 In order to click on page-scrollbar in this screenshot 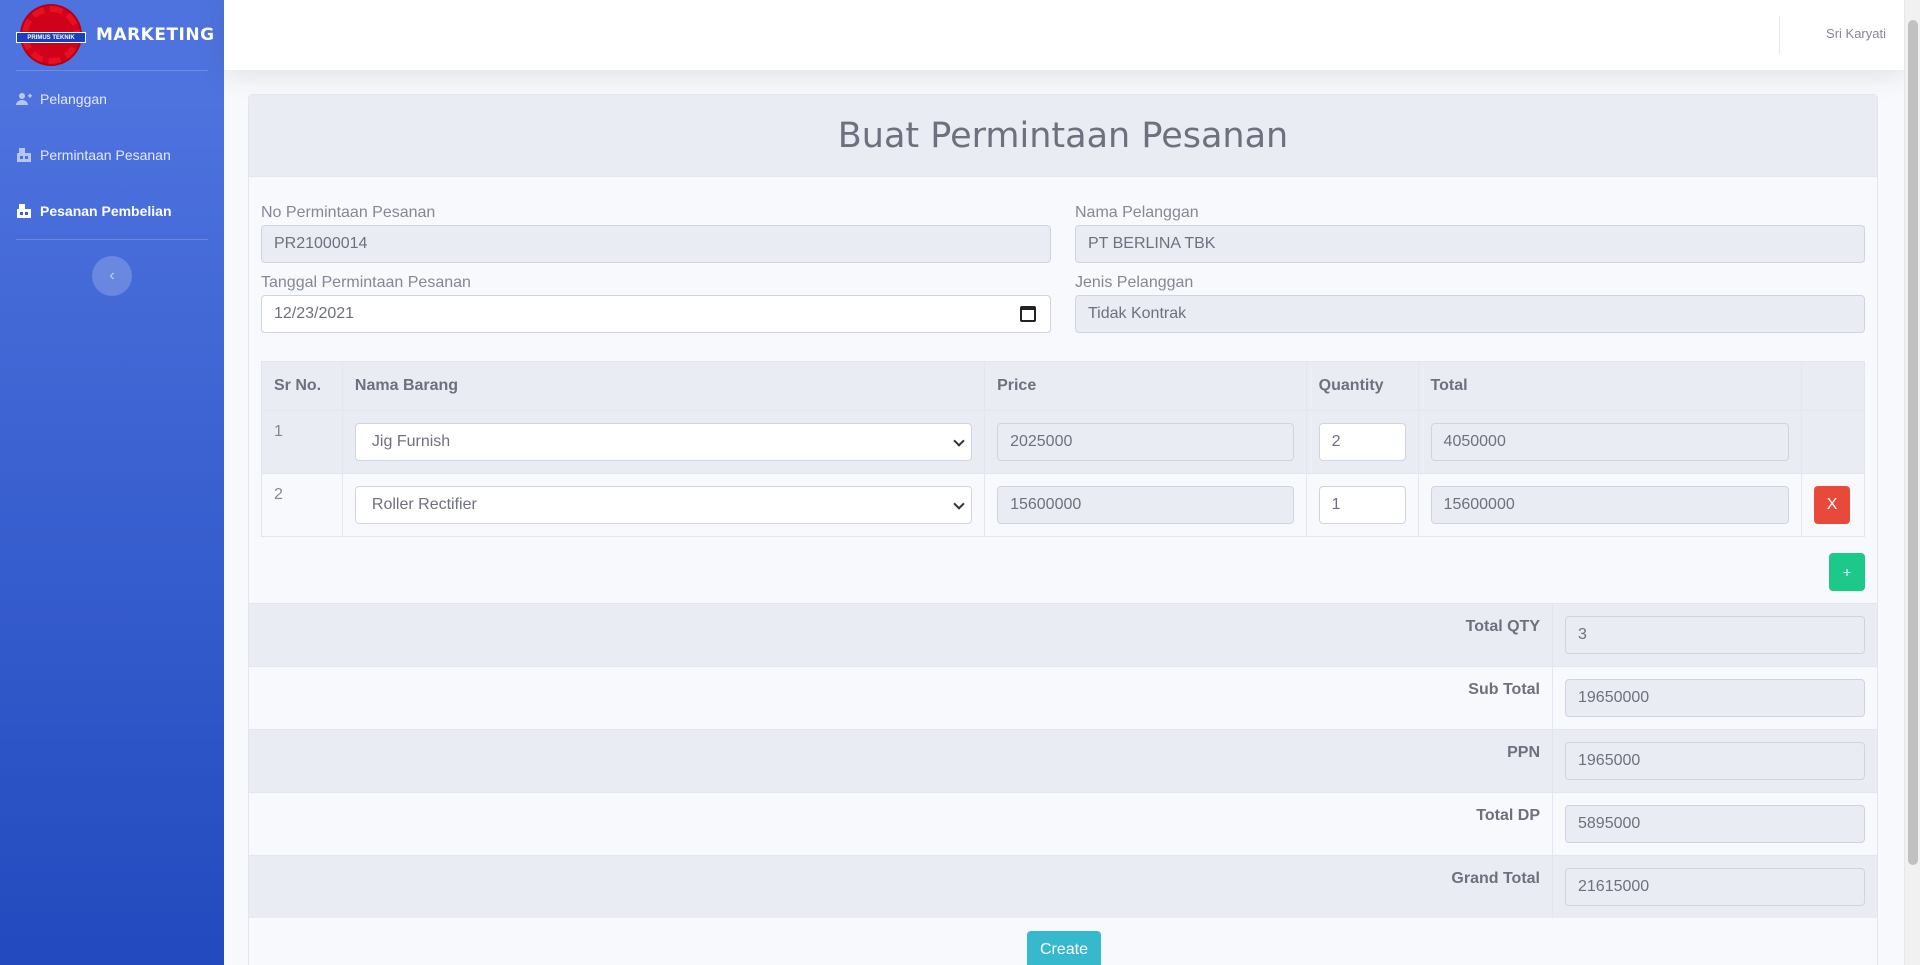, I will do `click(1912, 482)`.